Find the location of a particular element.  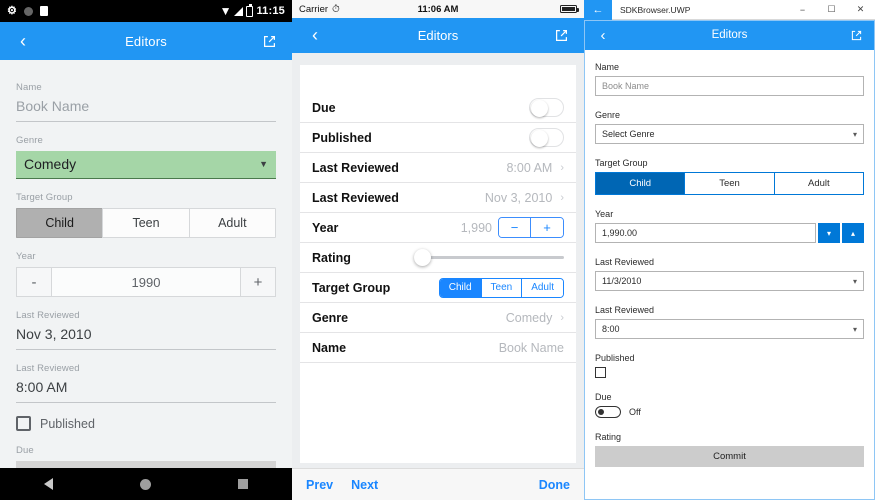

row-name: Name Book Name is located at coordinates (438, 348).